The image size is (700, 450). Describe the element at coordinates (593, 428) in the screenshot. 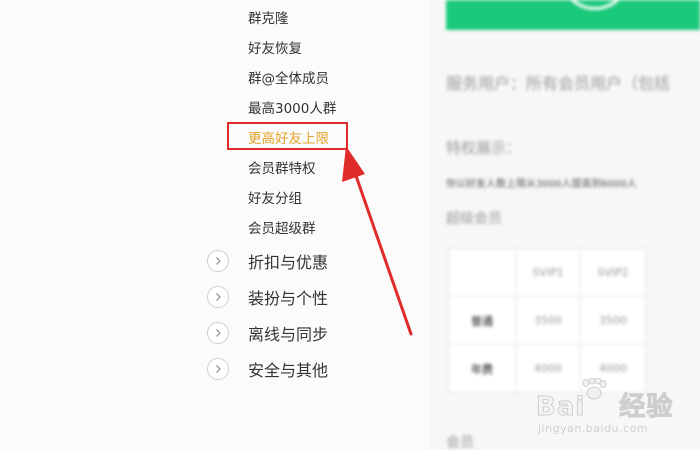

I see `watermark-url: jingyan.baidu.com` at that location.